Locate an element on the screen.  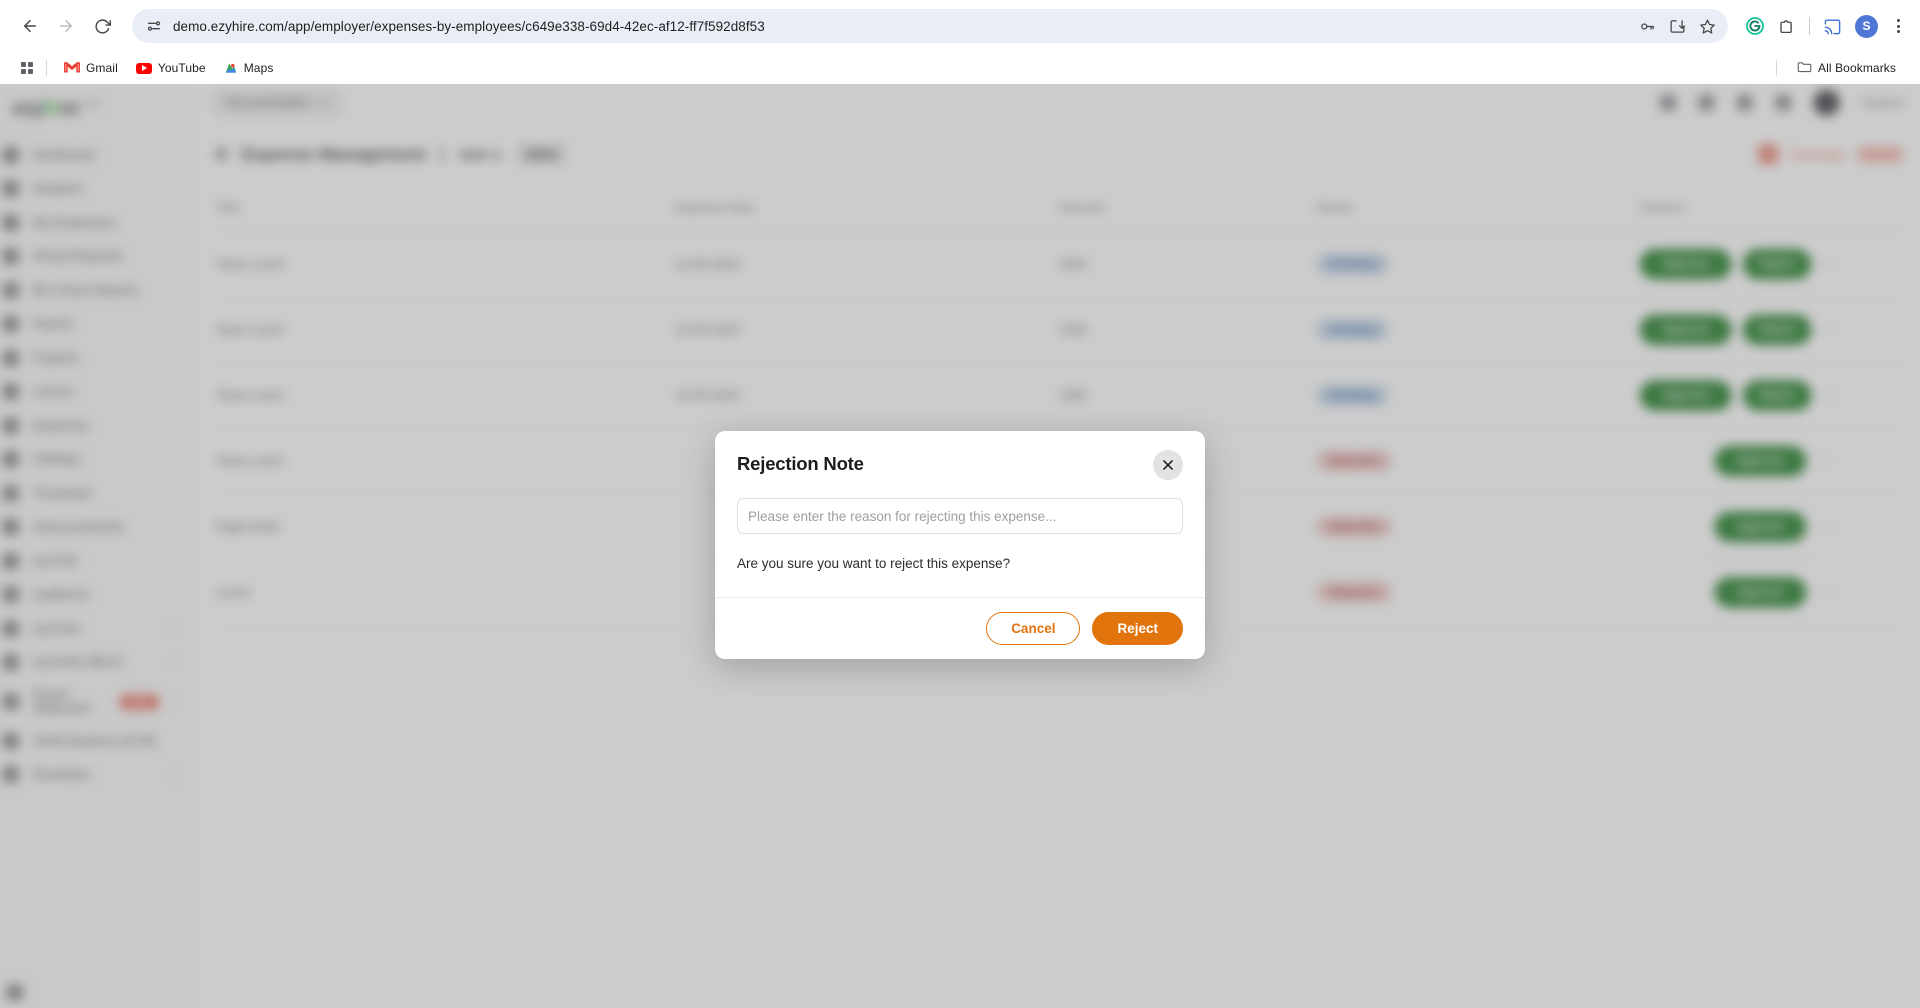
dialog-header: Rejection Note is located at coordinates (960, 455).